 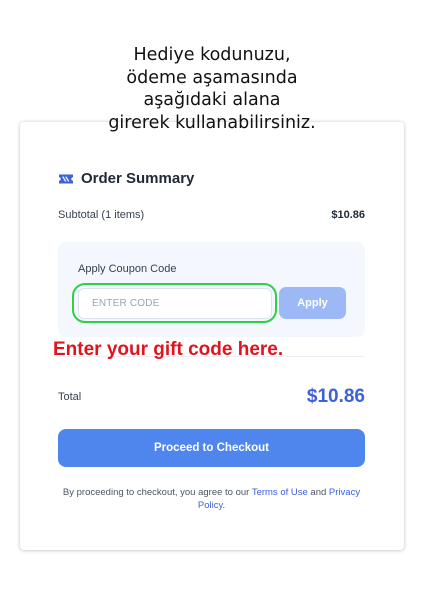 I want to click on subtotal-amount: $10.86, so click(x=348, y=215).